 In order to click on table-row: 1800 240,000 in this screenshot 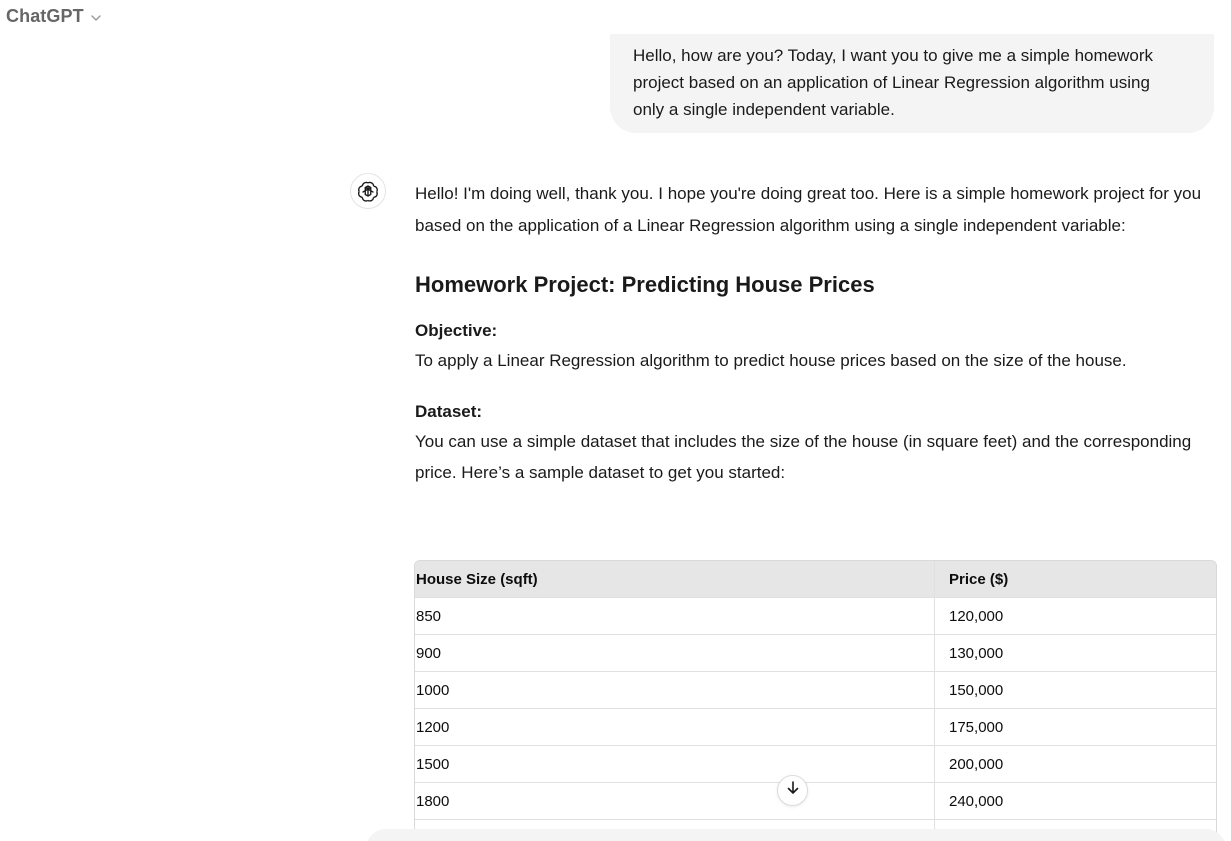, I will do `click(815, 801)`.